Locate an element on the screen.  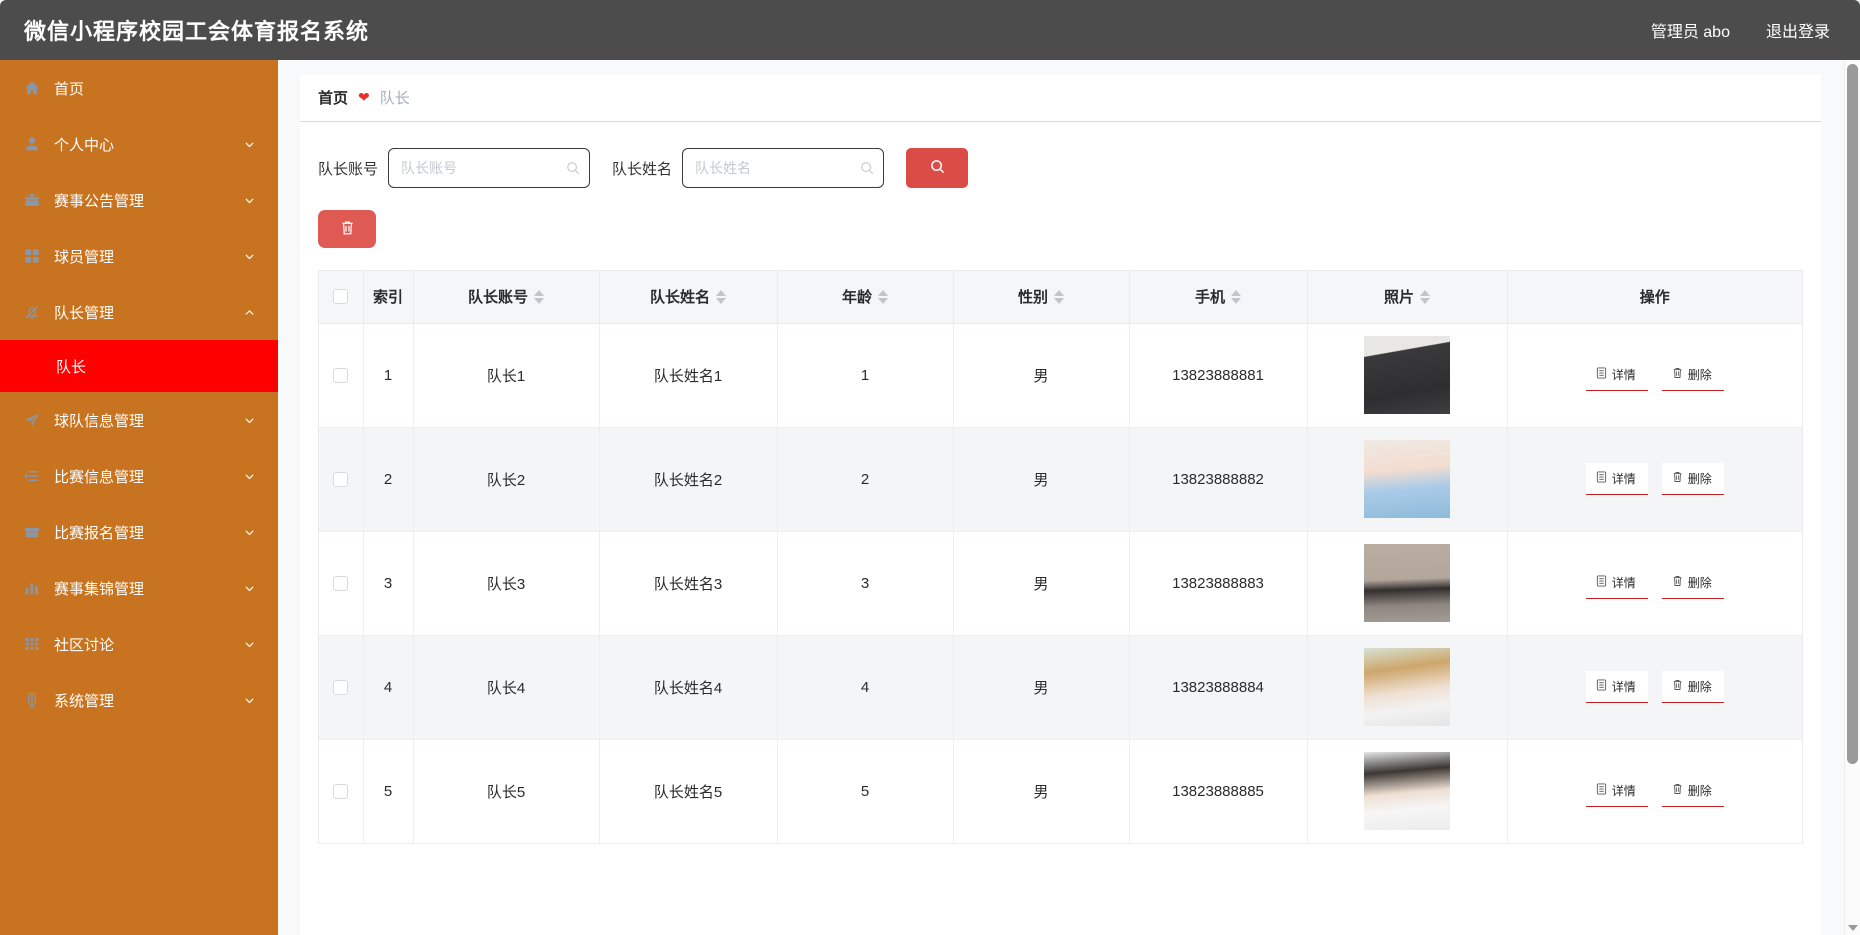
th-age: 年龄 is located at coordinates (865, 297).